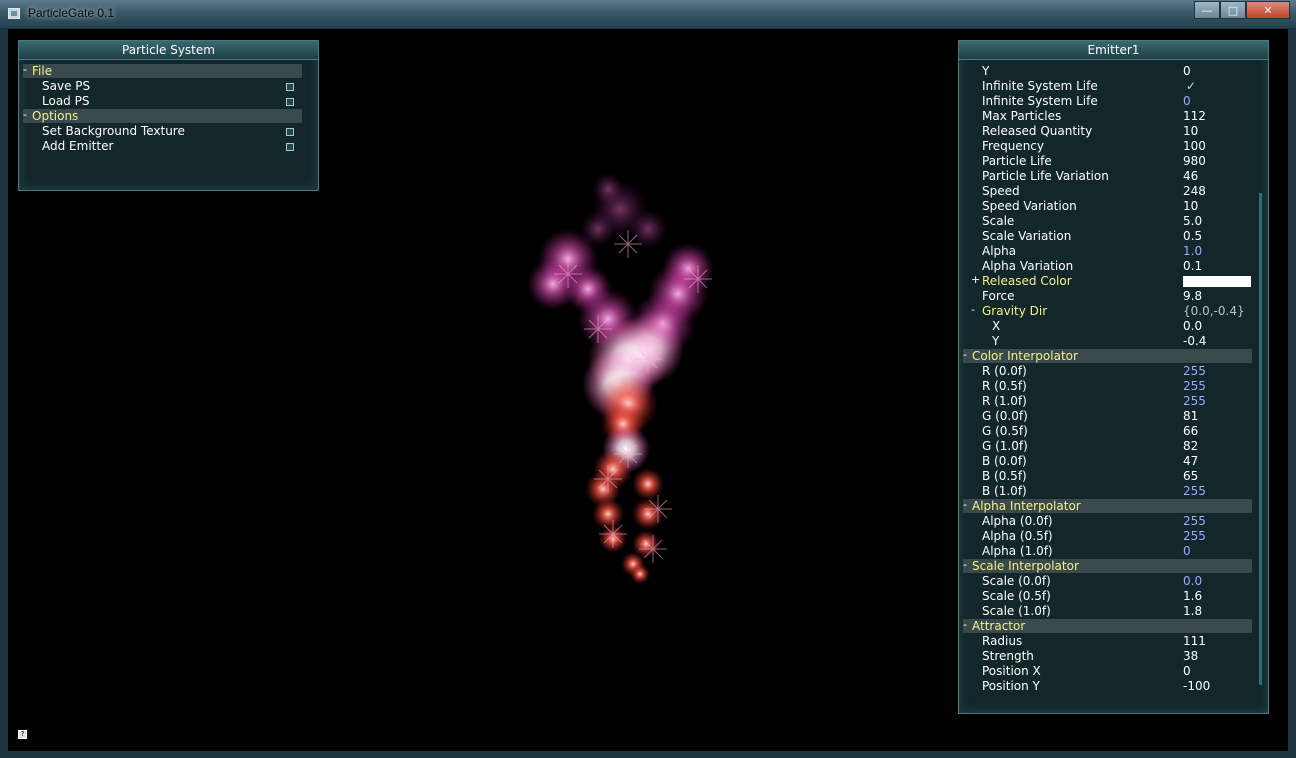 The width and height of the screenshot is (1296, 758). What do you see at coordinates (1026, 506) in the screenshot?
I see `section-label: Alpha Interpolator` at bounding box center [1026, 506].